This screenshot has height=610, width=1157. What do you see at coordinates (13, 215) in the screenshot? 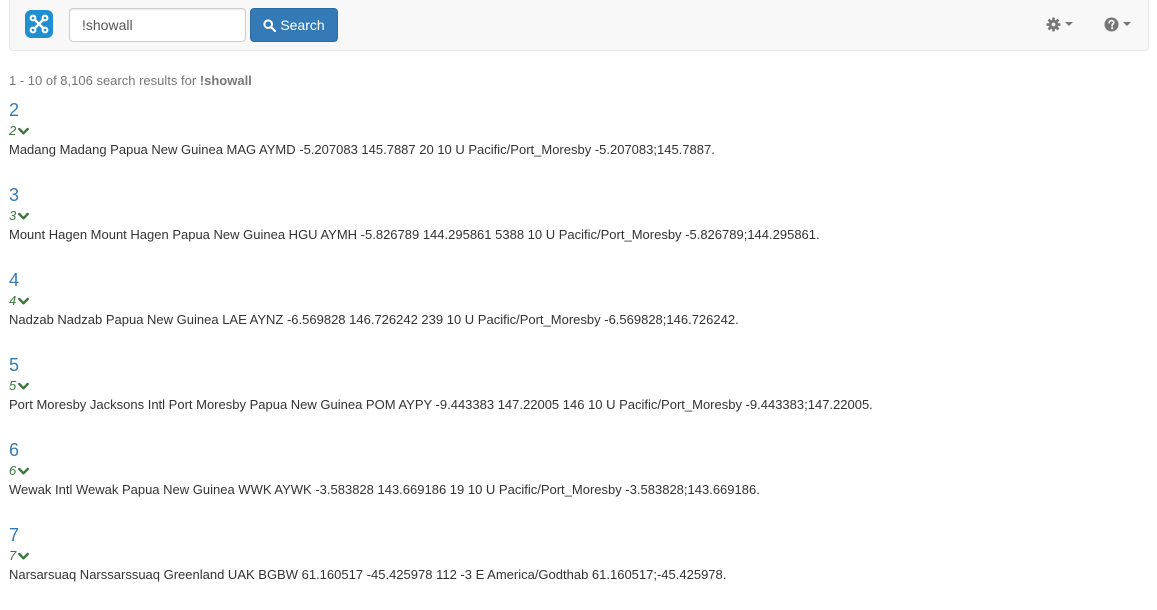
I see `result-subtitle-text: 3` at bounding box center [13, 215].